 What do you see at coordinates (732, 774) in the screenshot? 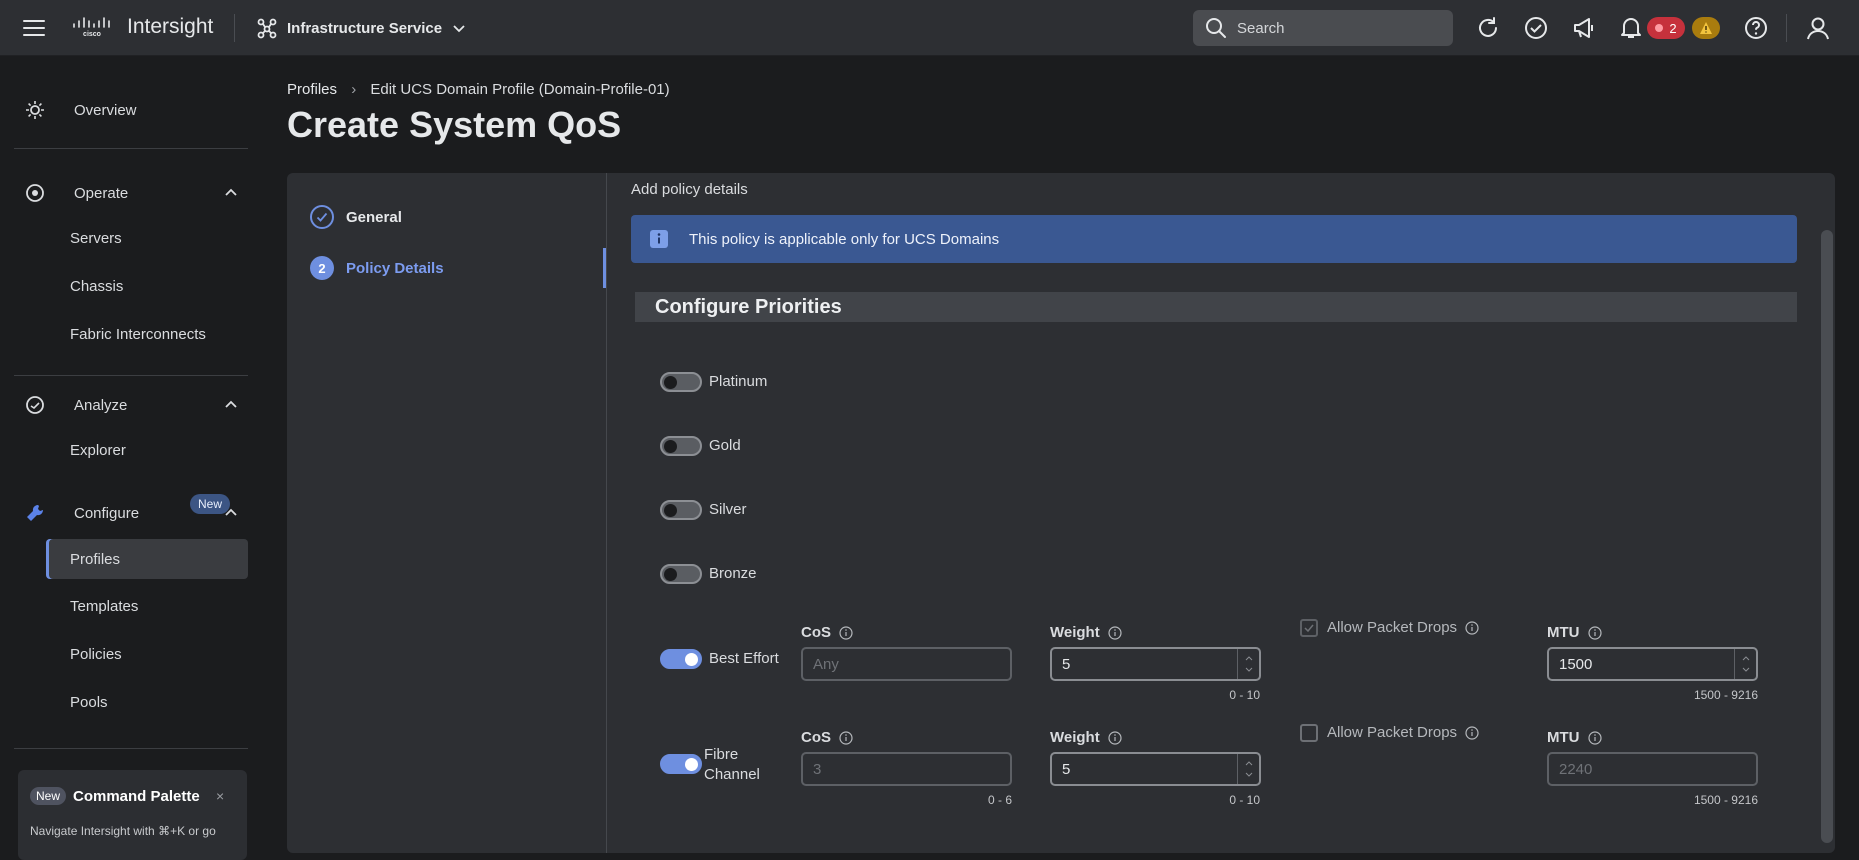
I see `fibre-channel-line2: Channel` at bounding box center [732, 774].